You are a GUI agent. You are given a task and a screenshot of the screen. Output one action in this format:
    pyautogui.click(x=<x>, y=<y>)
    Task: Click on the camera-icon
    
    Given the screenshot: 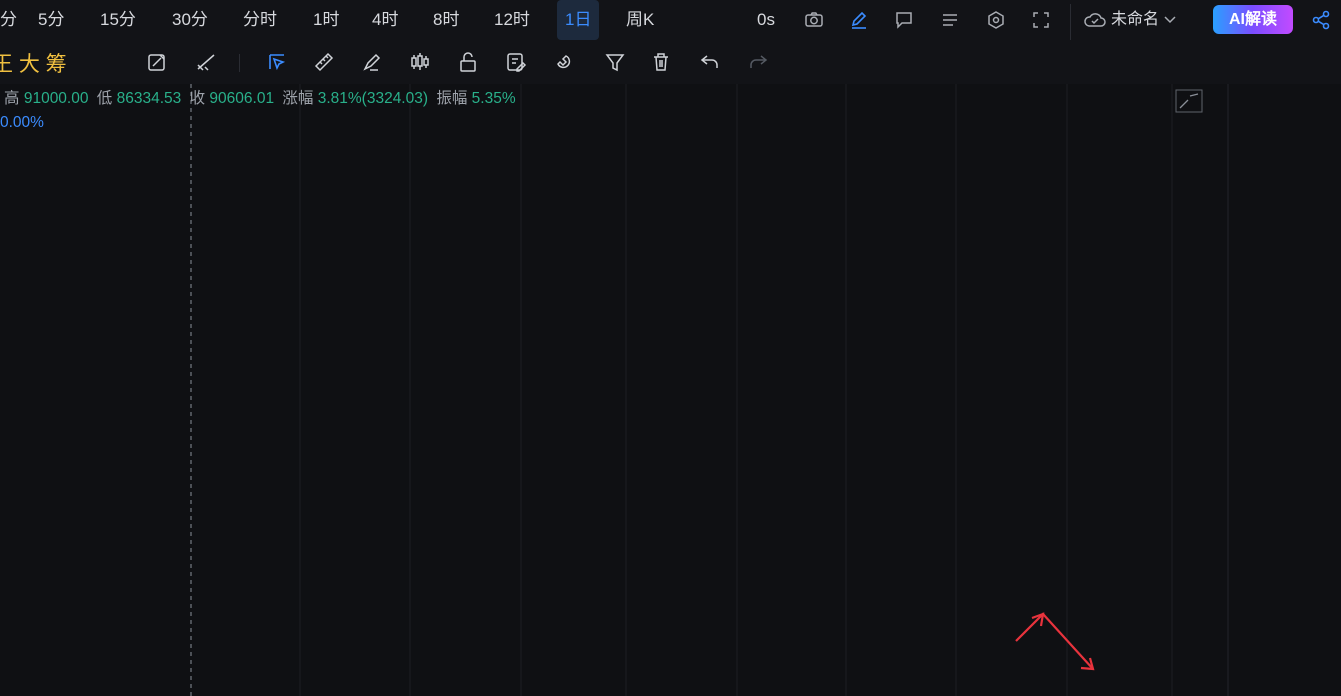 What is the action you would take?
    pyautogui.click(x=814, y=20)
    